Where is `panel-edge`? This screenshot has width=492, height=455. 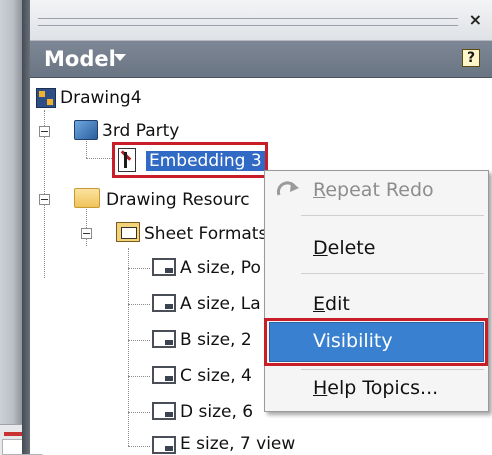
panel-edge is located at coordinates (26, 227).